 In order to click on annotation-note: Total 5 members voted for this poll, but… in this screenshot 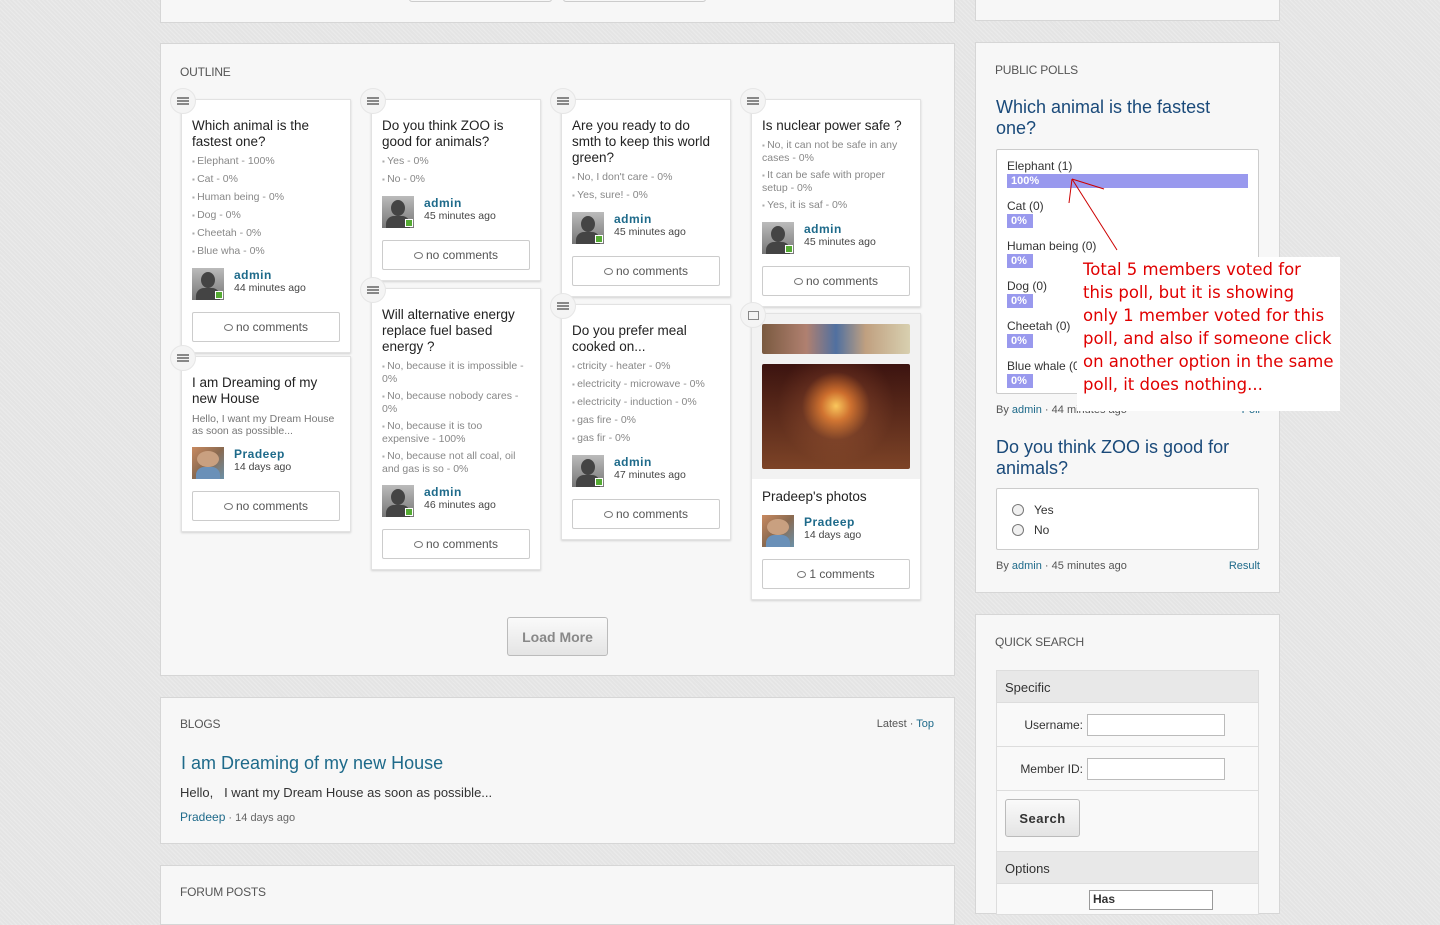, I will do `click(1208, 334)`.